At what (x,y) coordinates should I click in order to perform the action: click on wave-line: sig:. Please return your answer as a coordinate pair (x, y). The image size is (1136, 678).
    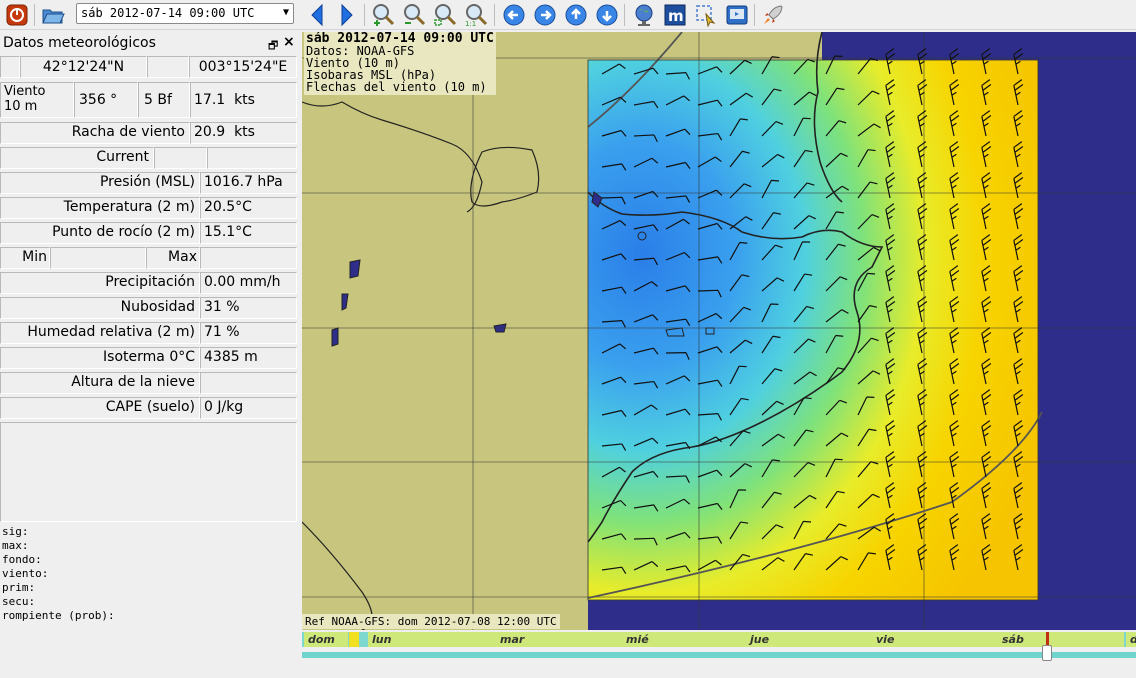
    Looking at the image, I should click on (15, 531).